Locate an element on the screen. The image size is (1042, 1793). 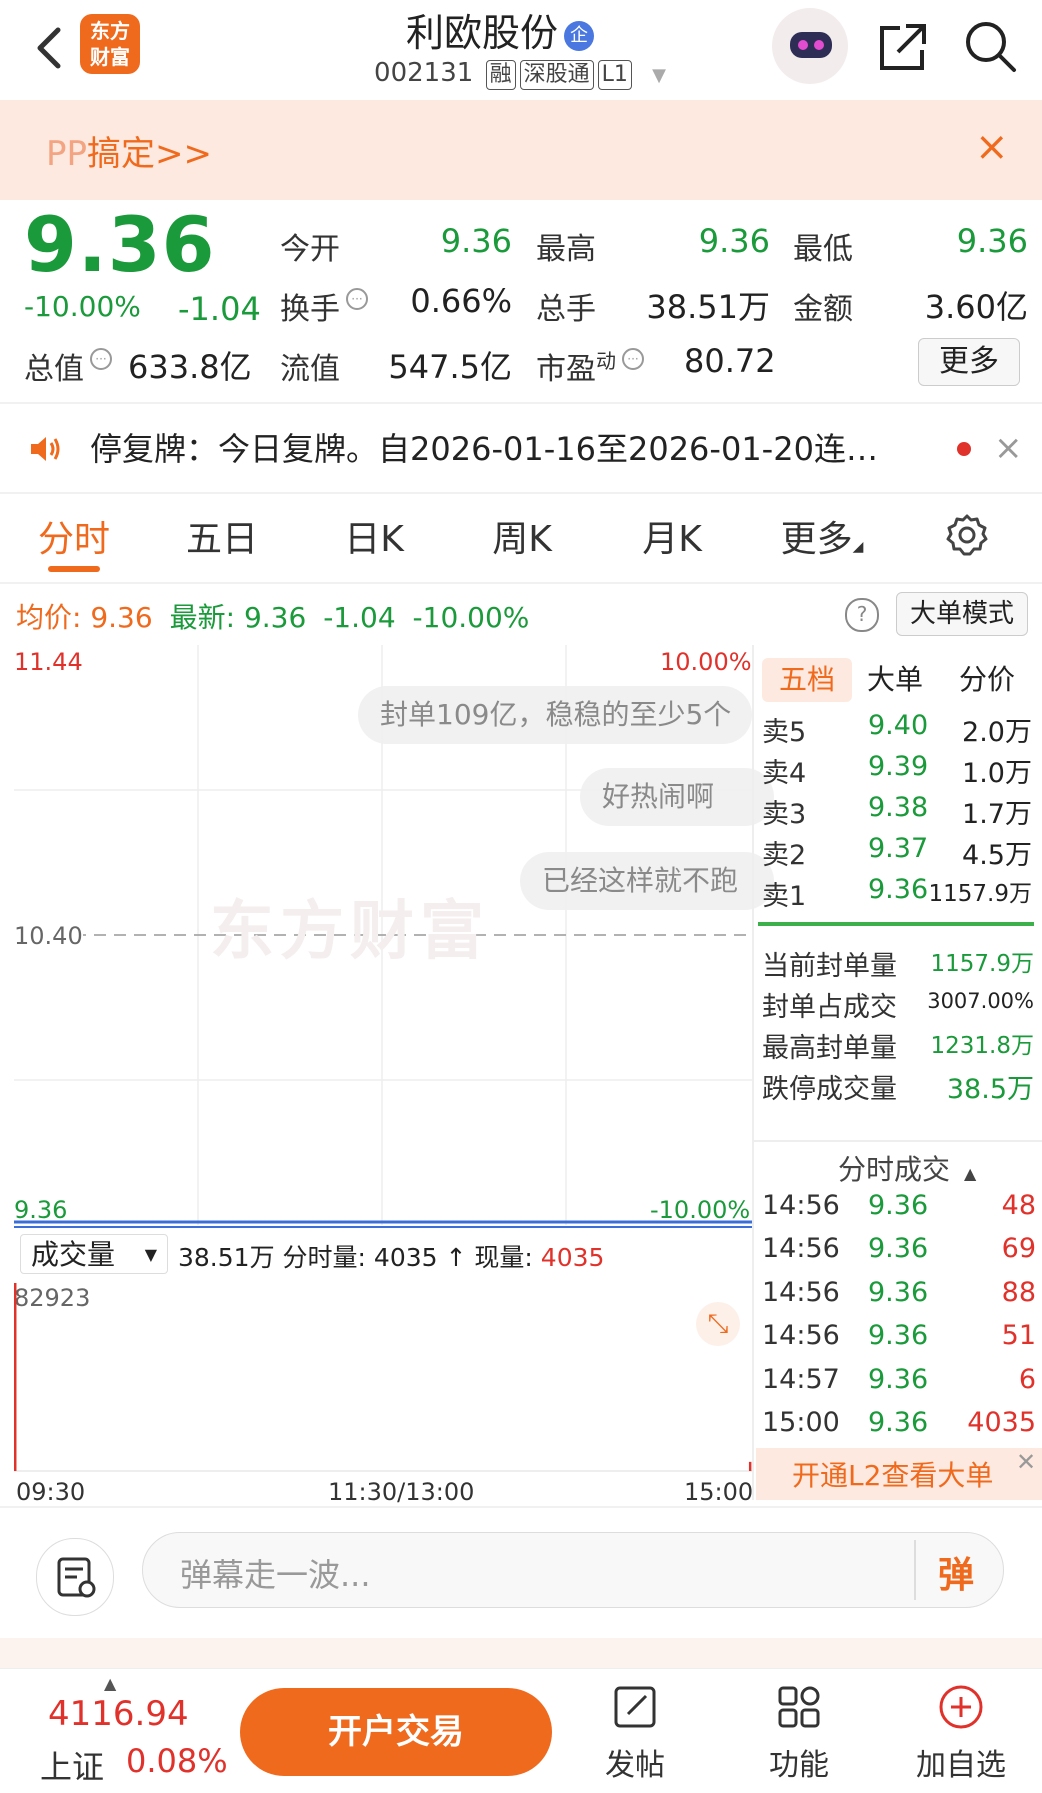
promo-main: 搞定>> is located at coordinates (149, 154).